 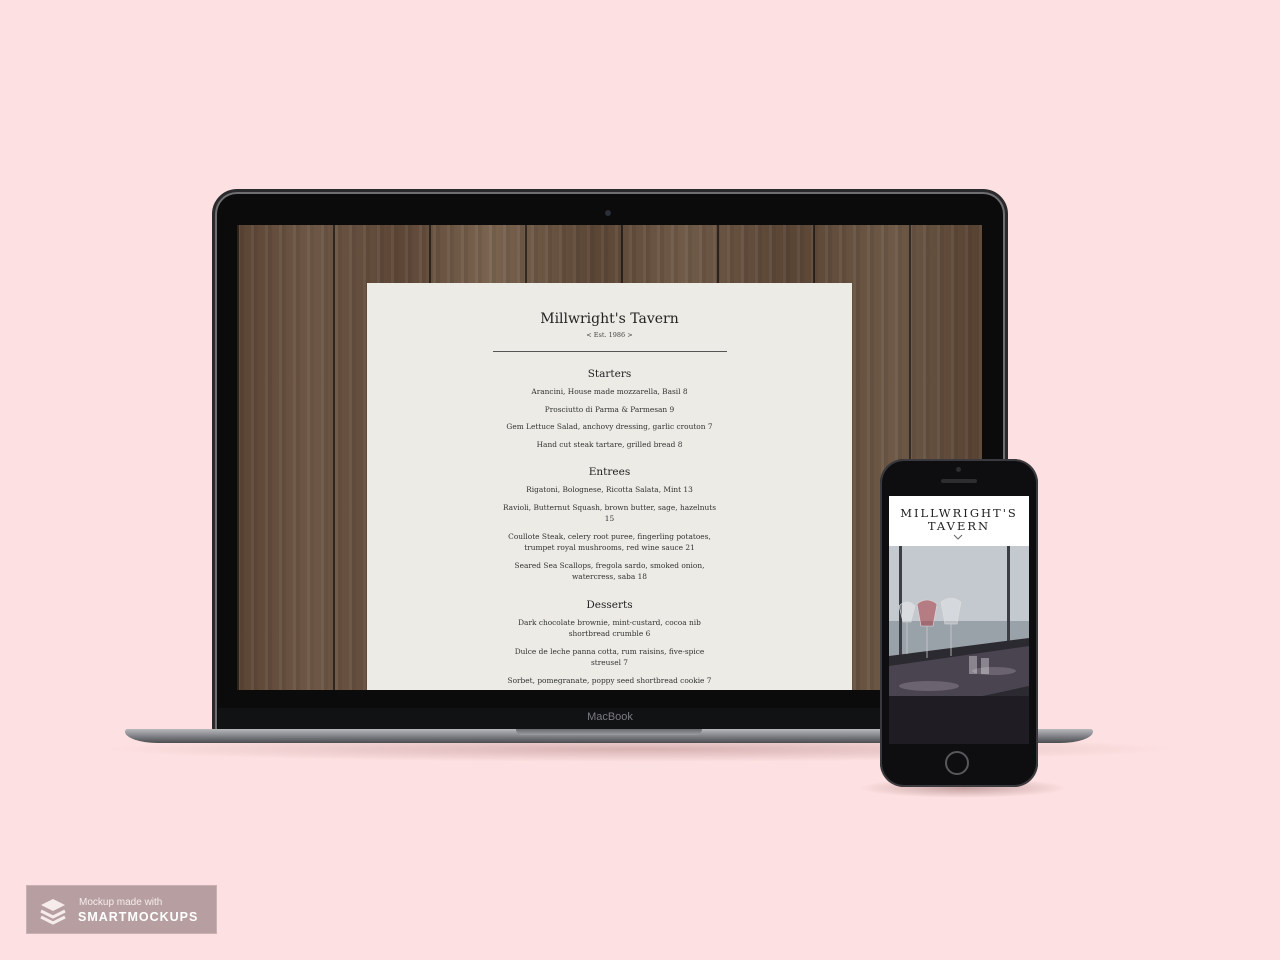 I want to click on laptop-notch, so click(x=609, y=732).